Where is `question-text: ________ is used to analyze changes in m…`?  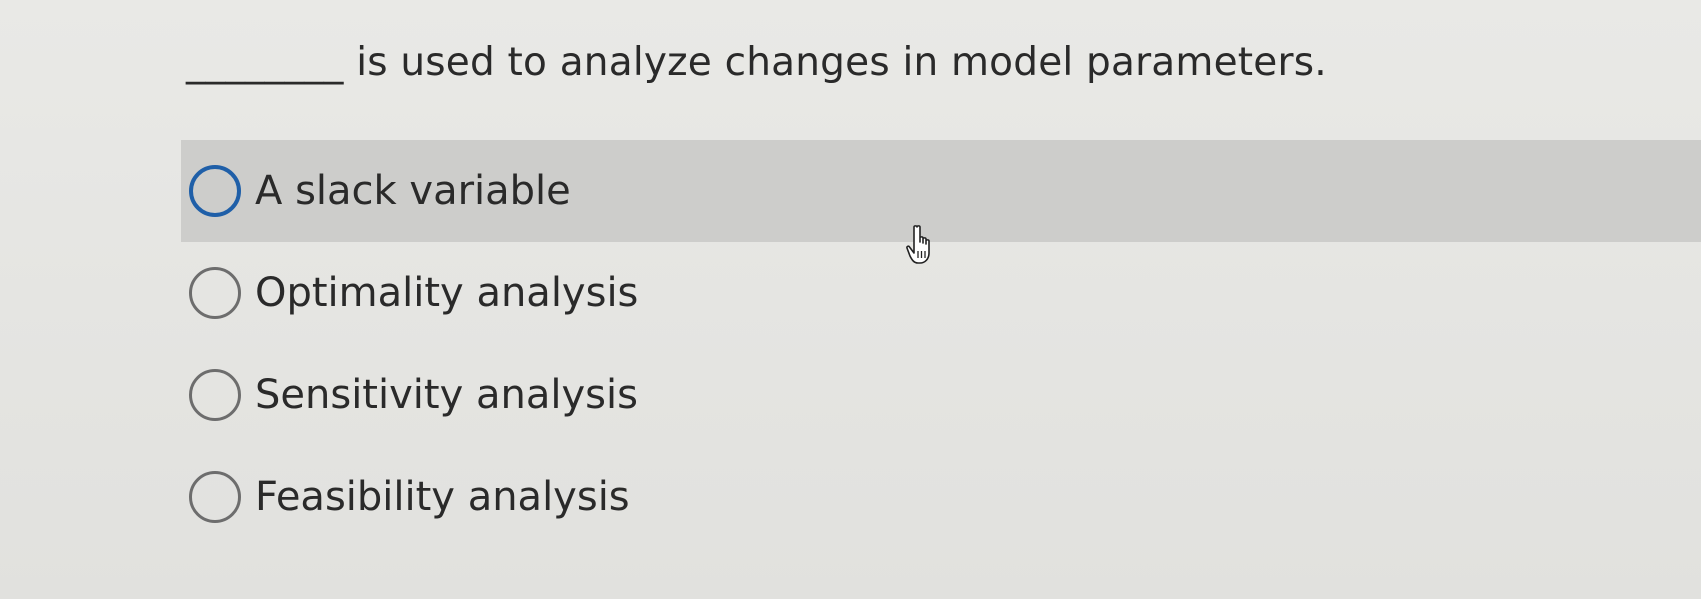 question-text: ________ is used to analyze changes in m… is located at coordinates (756, 62).